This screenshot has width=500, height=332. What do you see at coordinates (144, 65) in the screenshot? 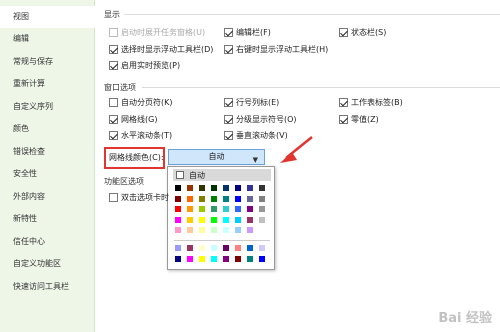
I see `option-checkbox-row: 启用实时预览(P)` at bounding box center [144, 65].